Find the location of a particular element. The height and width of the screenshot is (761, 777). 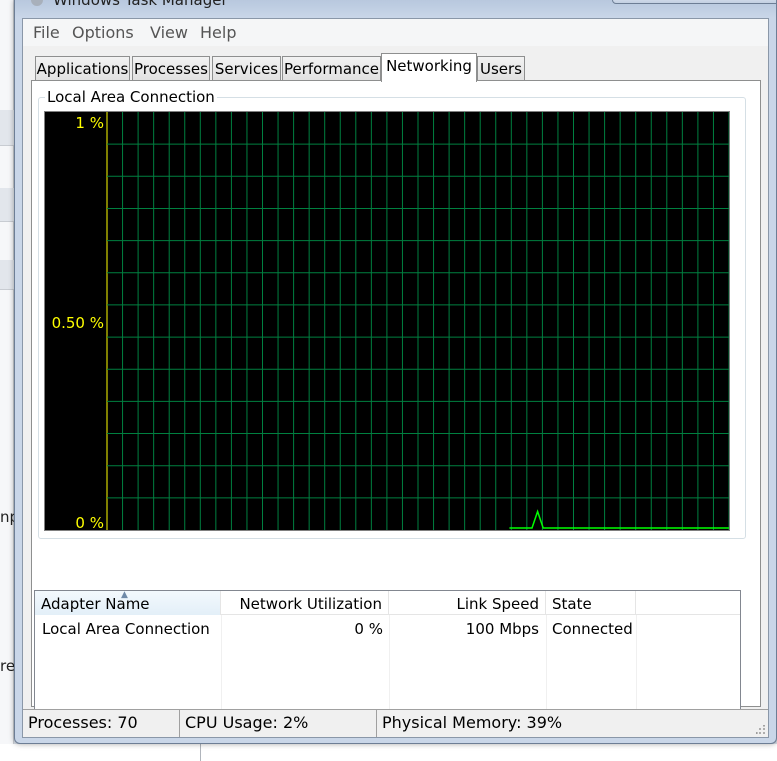

column-label: Adapter Name is located at coordinates (95, 604).